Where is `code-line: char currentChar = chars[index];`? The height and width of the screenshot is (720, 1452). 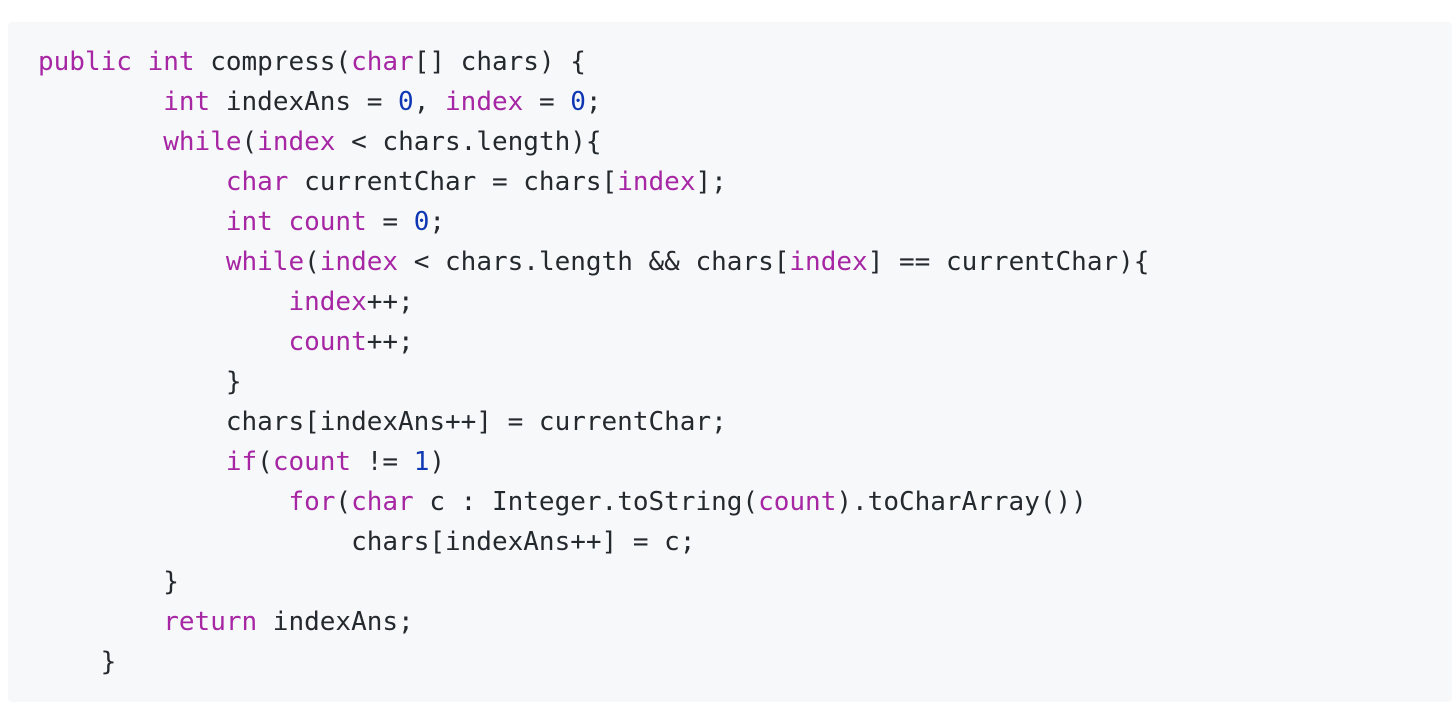 code-line: char currentChar = chars[index]; is located at coordinates (593, 182).